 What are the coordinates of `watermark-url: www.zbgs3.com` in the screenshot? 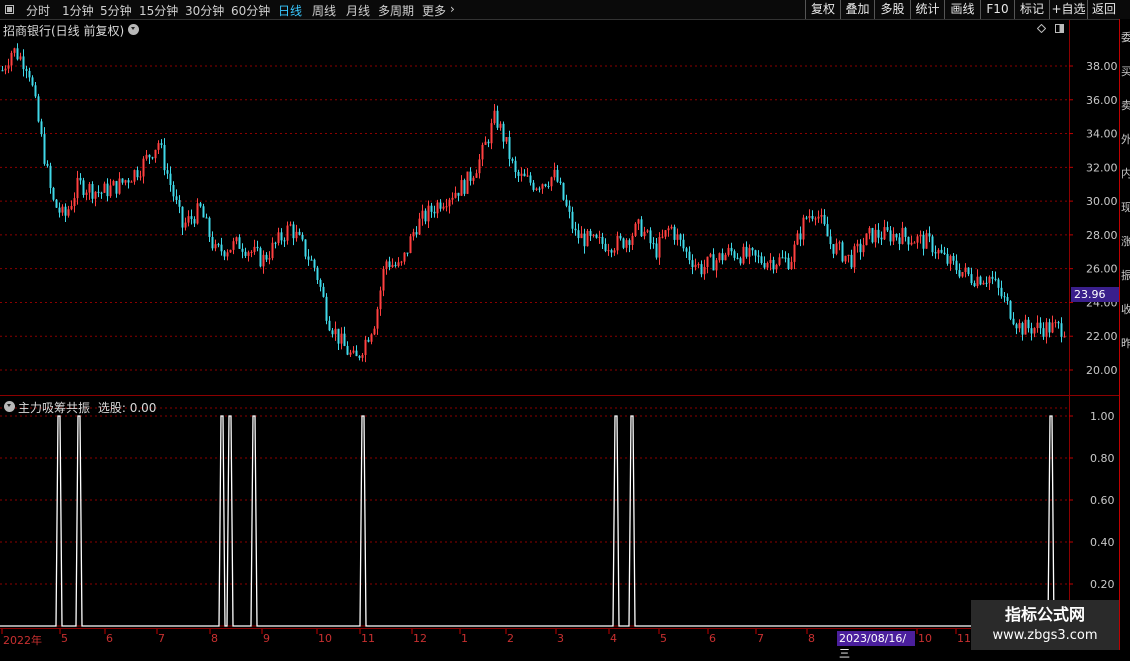 It's located at (1045, 635).